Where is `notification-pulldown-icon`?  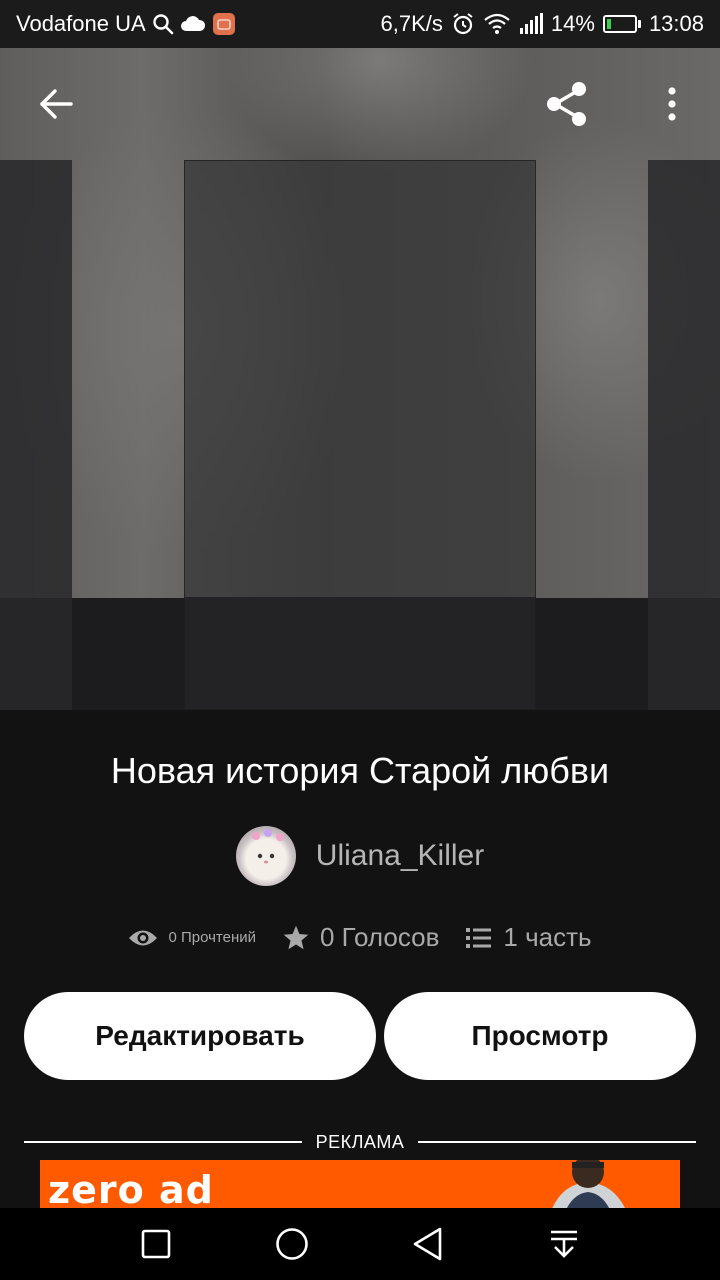 notification-pulldown-icon is located at coordinates (564, 1244).